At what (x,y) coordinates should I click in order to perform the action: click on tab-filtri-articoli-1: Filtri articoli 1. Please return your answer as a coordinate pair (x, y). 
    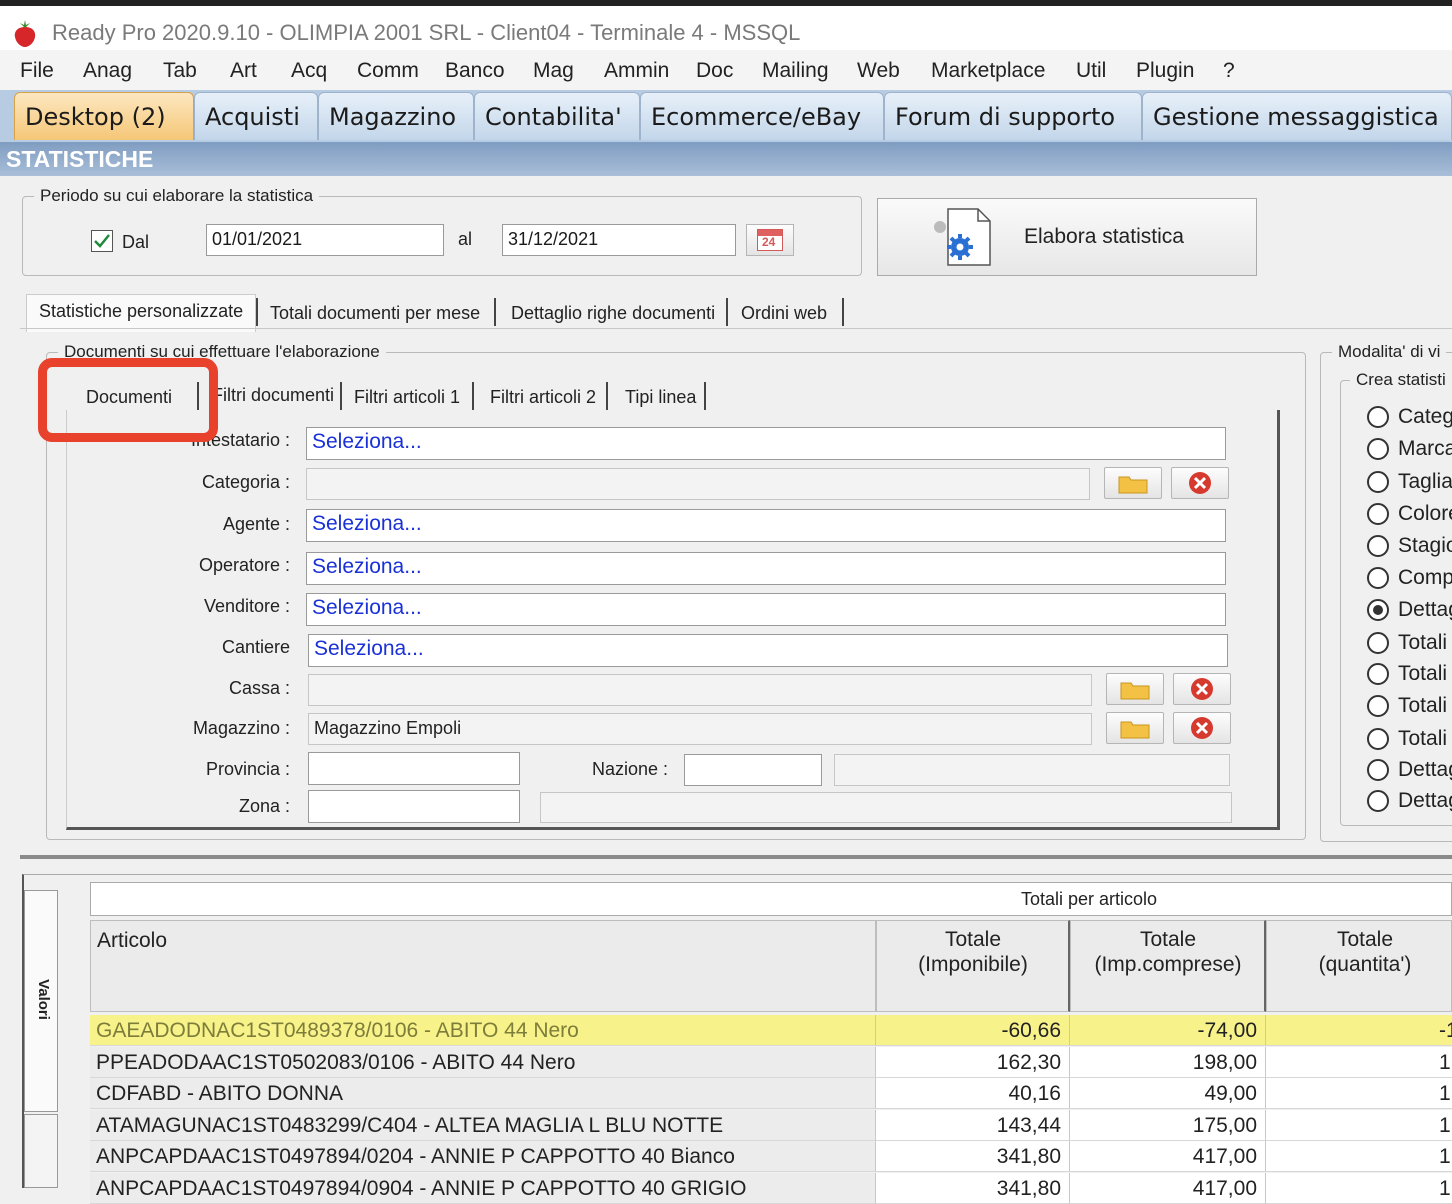
    Looking at the image, I should click on (407, 397).